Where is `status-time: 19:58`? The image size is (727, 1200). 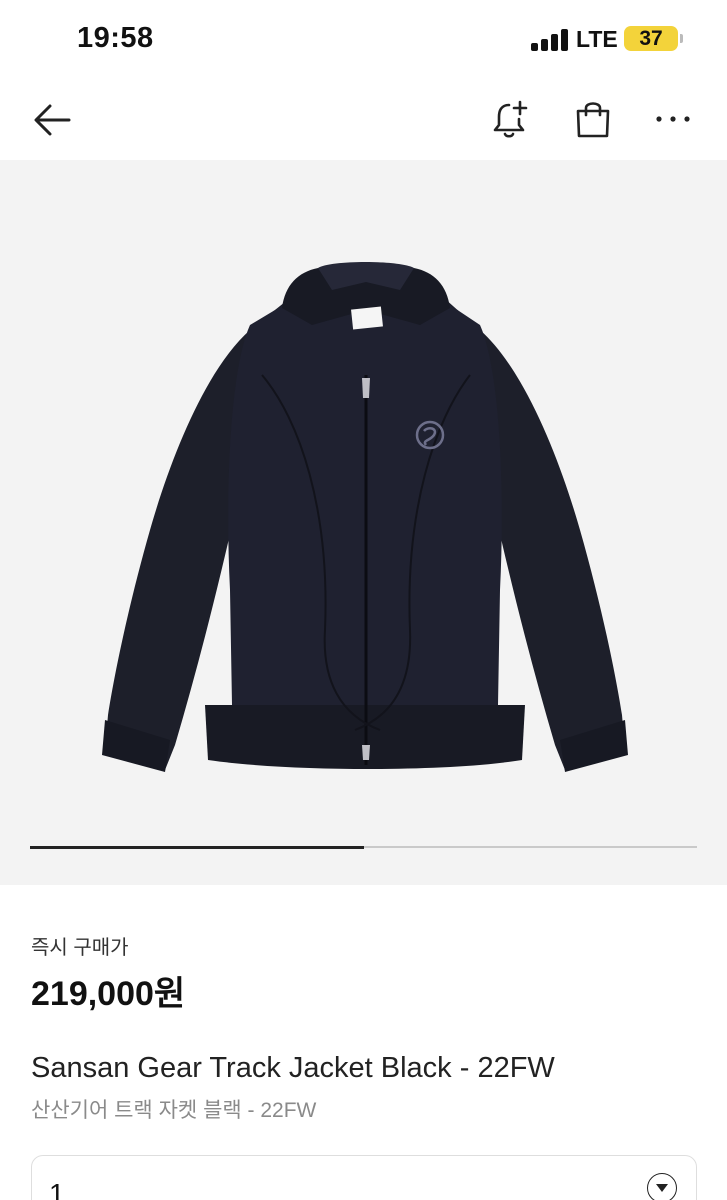 status-time: 19:58 is located at coordinates (115, 38).